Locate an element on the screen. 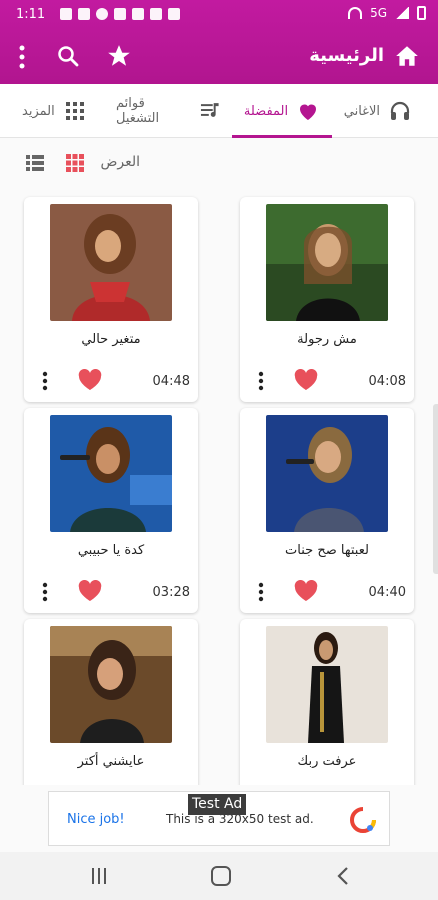  wifi-icon is located at coordinates (355, 13).